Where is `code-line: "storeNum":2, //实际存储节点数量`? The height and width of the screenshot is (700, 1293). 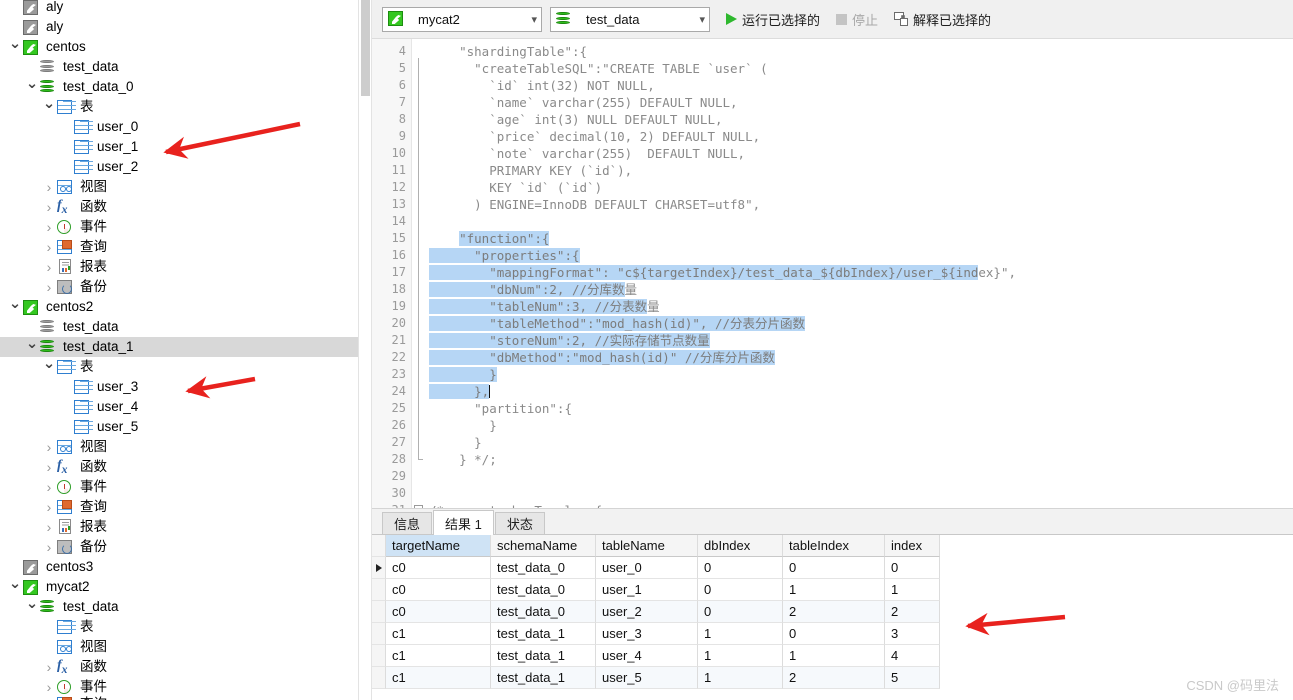 code-line: "storeNum":2, //实际存储节点数量 is located at coordinates (569, 340).